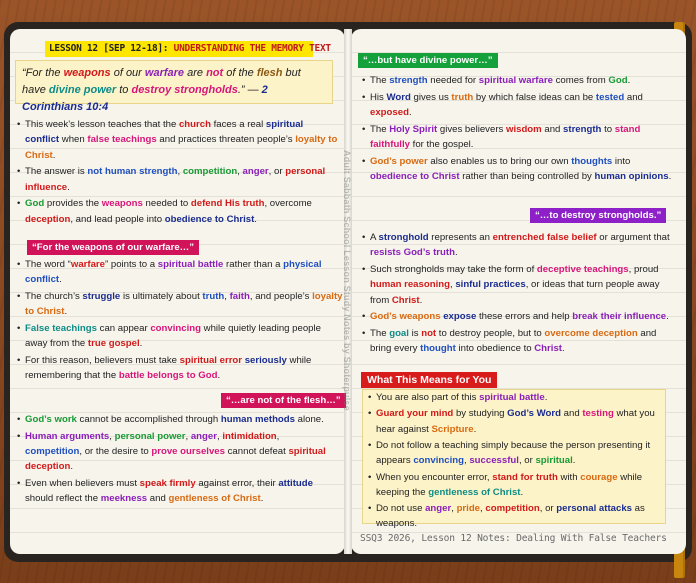 This screenshot has width=696, height=583. I want to click on note-text: Scripture, so click(452, 429).